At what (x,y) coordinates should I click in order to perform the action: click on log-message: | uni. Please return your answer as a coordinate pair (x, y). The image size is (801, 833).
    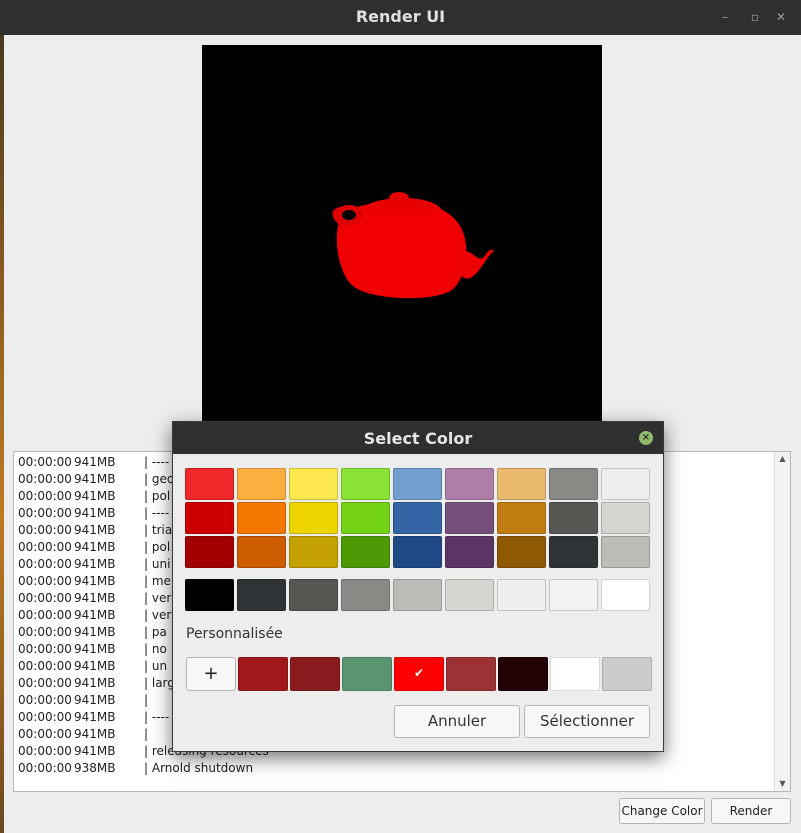
    Looking at the image, I should click on (157, 564).